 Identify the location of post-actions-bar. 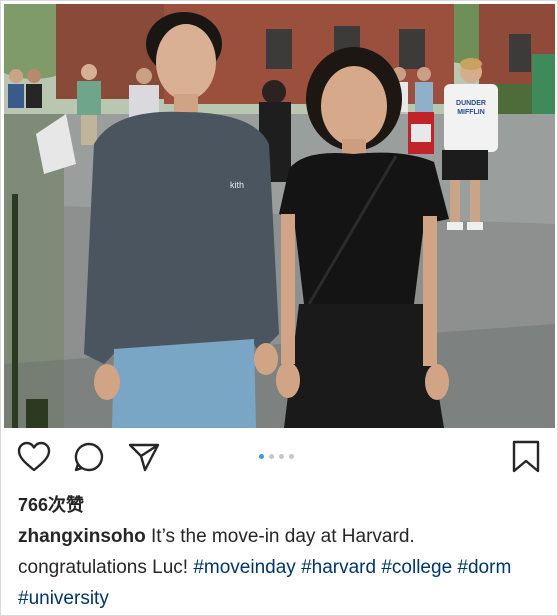
(279, 460).